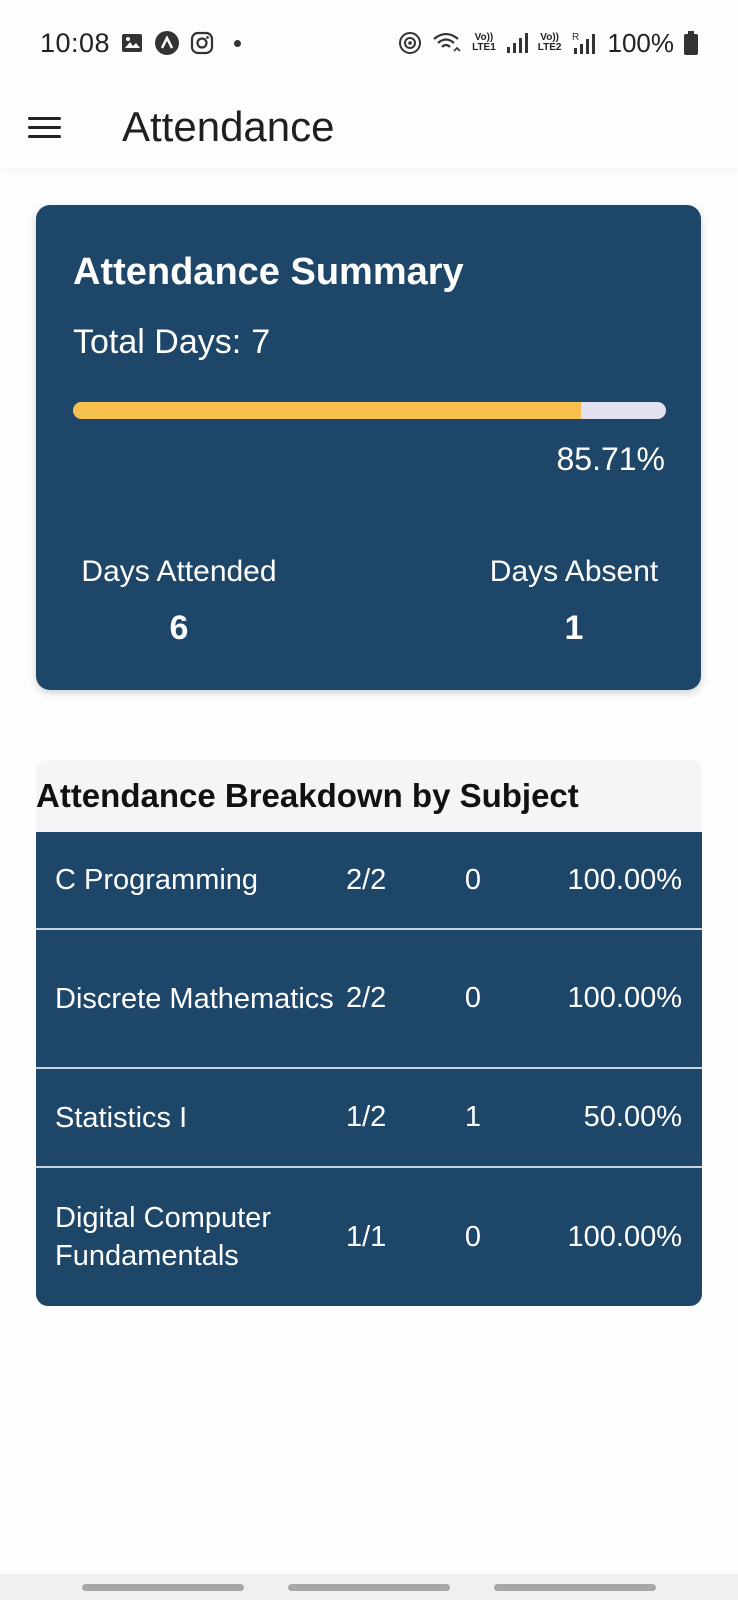 Image resolution: width=738 pixels, height=1600 pixels. I want to click on table-row: Discrete Mathematics 2/2 0 100.00%, so click(369, 999).